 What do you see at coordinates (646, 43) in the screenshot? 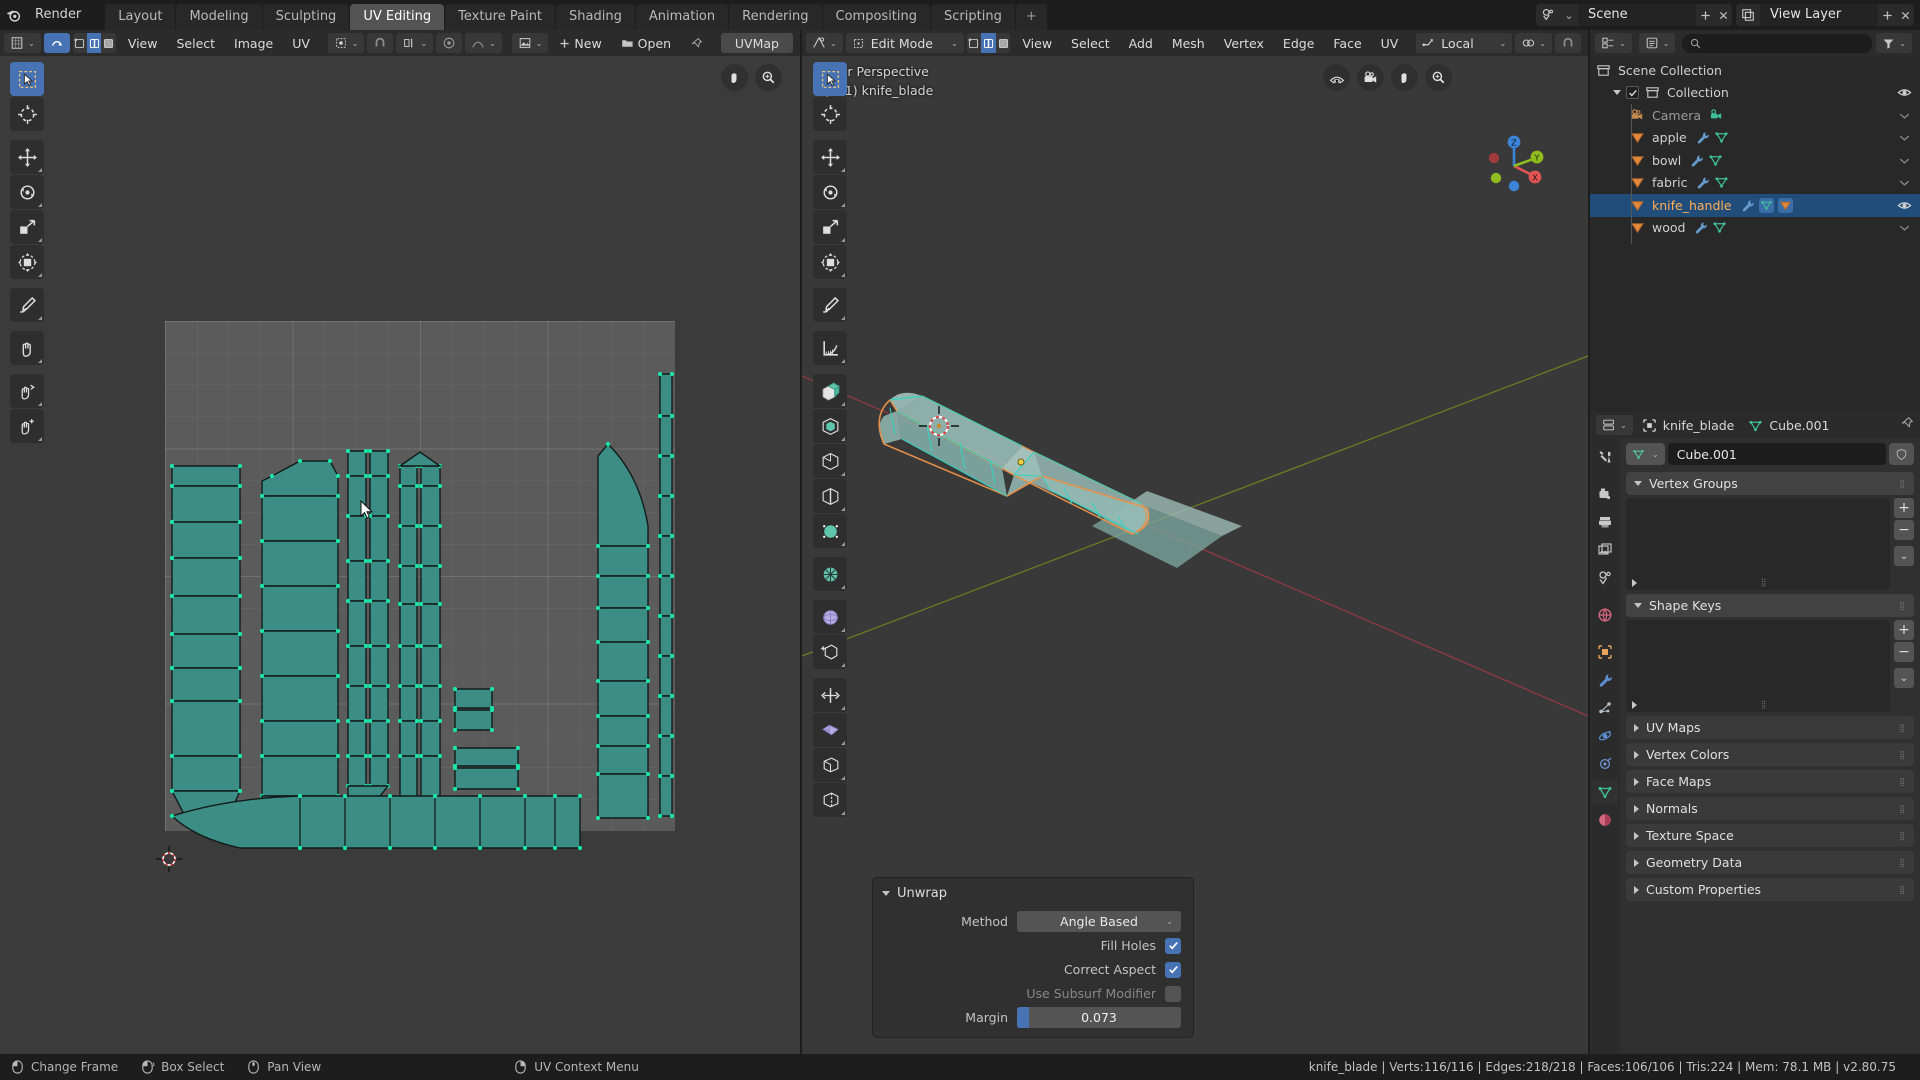
I see `uv-open-image-button: Open` at bounding box center [646, 43].